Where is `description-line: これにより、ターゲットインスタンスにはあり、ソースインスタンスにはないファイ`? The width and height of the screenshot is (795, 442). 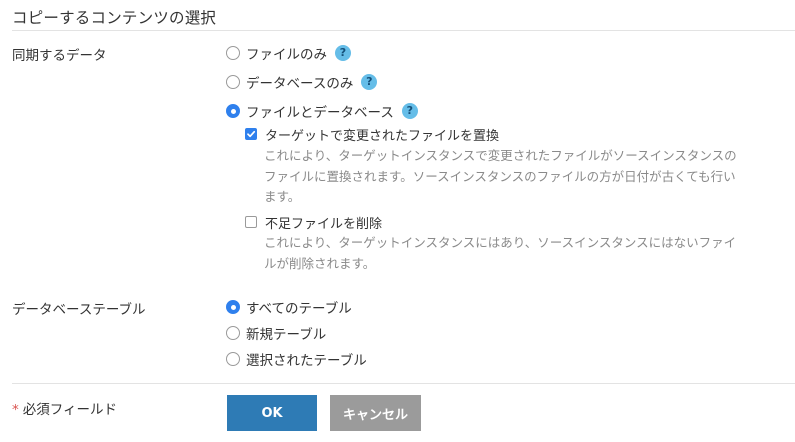
description-line: これにより、ターゲットインスタンスにはあり、ソースインスタンスにはないファイ is located at coordinates (500, 242).